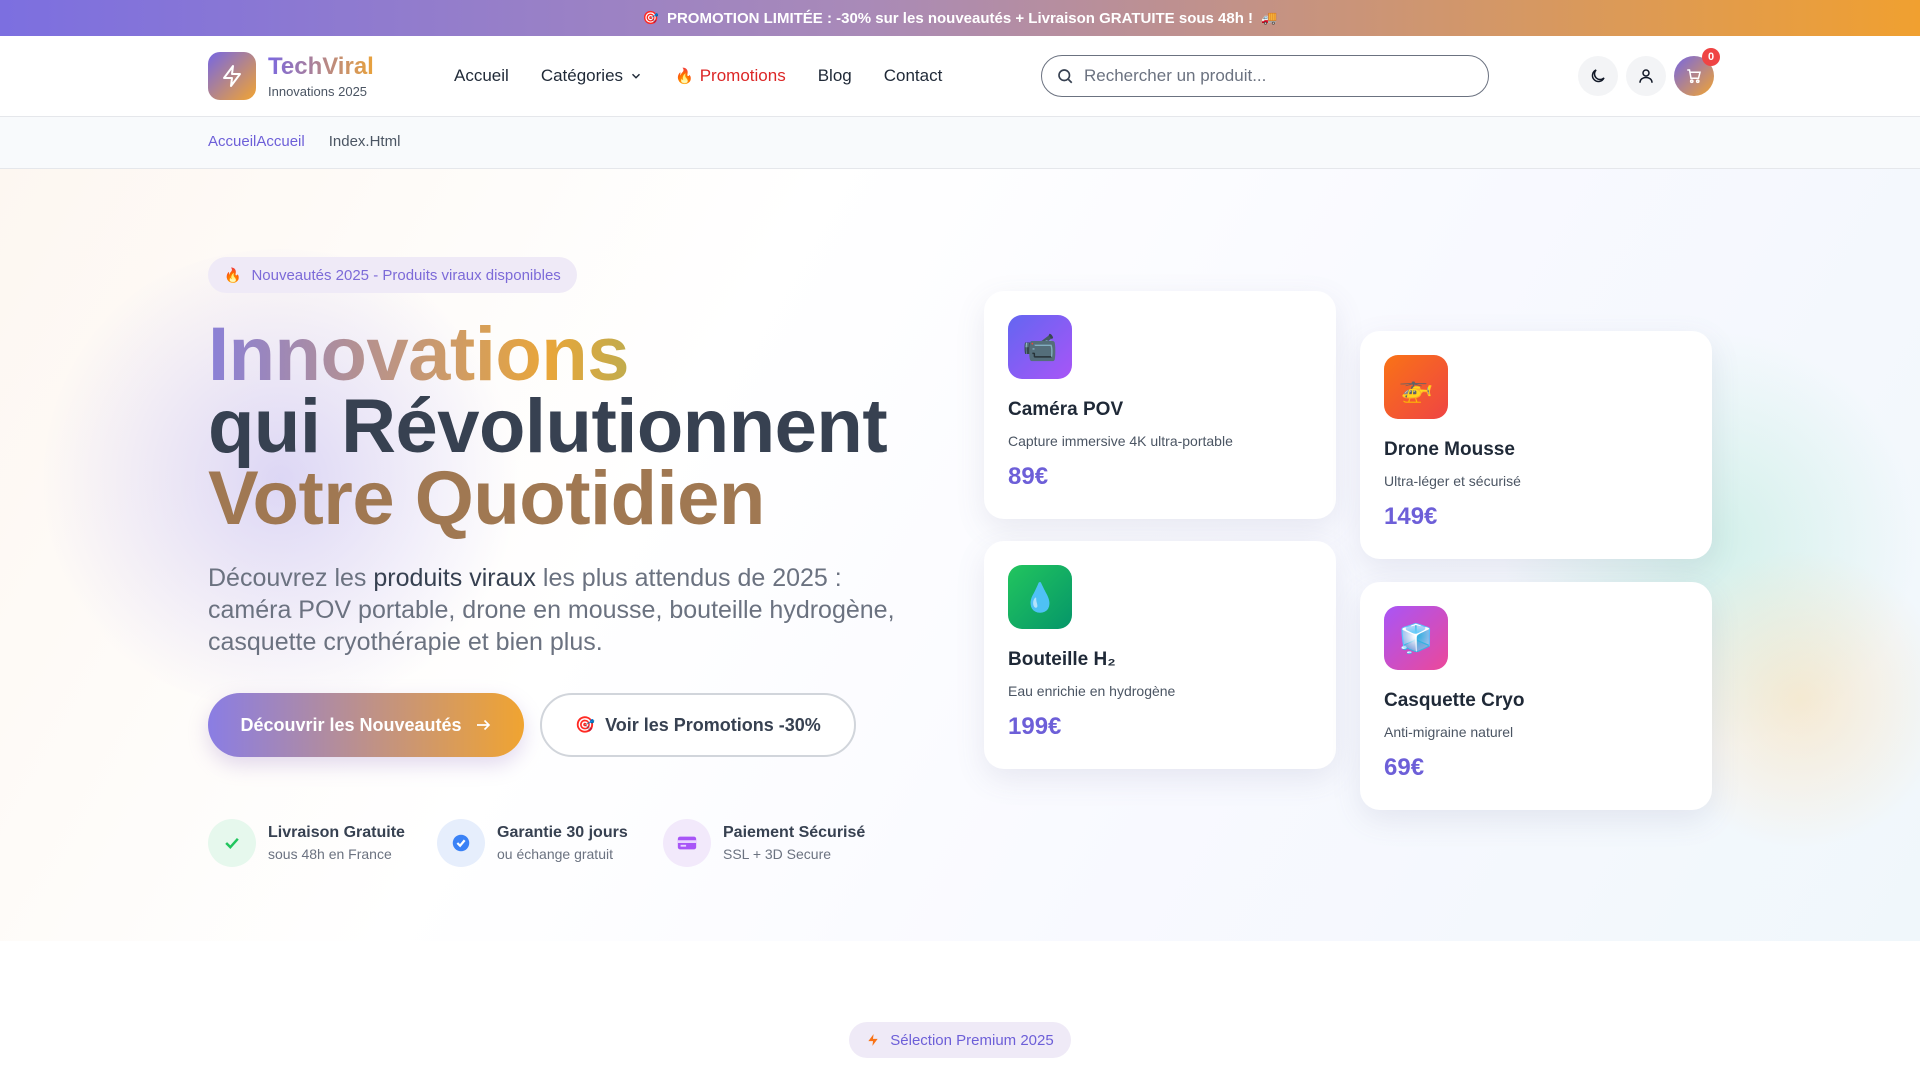  What do you see at coordinates (1035, 726) in the screenshot?
I see `product-price: 199€` at bounding box center [1035, 726].